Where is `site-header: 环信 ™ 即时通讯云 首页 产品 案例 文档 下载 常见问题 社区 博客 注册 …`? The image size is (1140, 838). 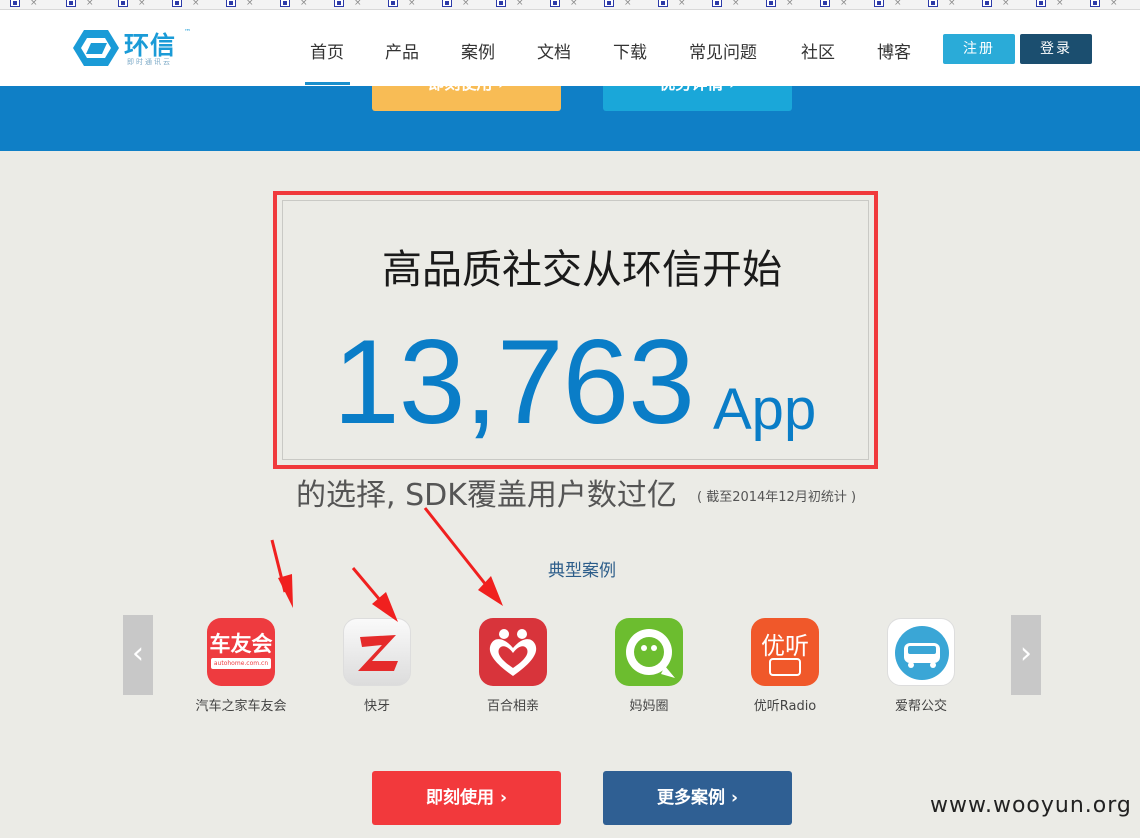 site-header: 环信 ™ 即时通讯云 首页 产品 案例 文档 下载 常见问题 社区 博客 注册 … is located at coordinates (570, 48).